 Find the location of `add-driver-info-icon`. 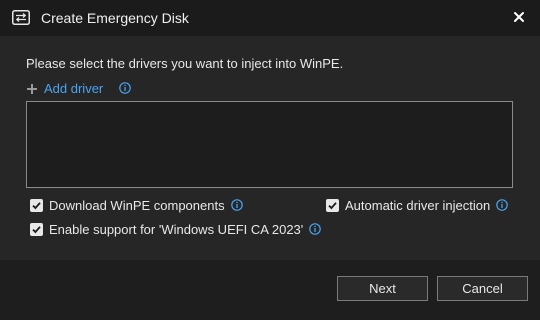

add-driver-info-icon is located at coordinates (125, 87).